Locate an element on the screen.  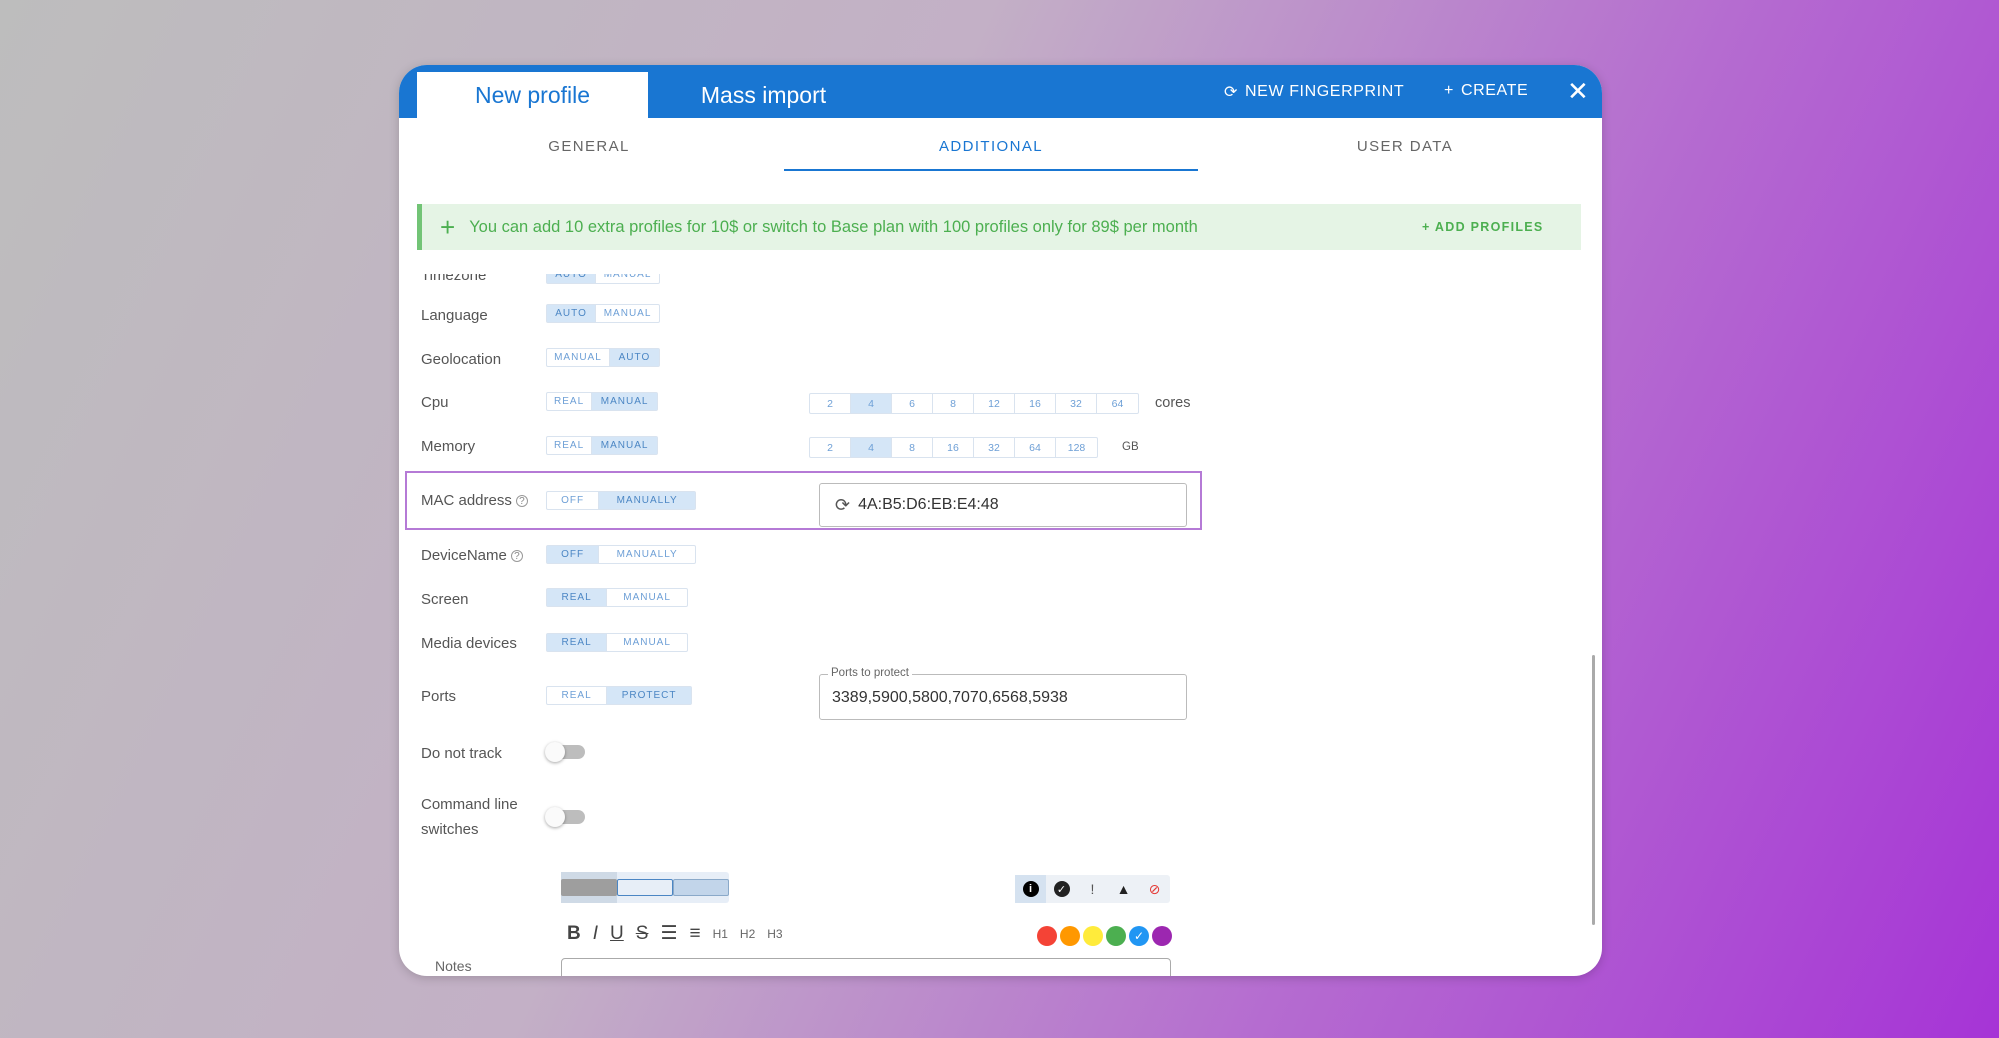
active-tab-indicator is located at coordinates (991, 170).